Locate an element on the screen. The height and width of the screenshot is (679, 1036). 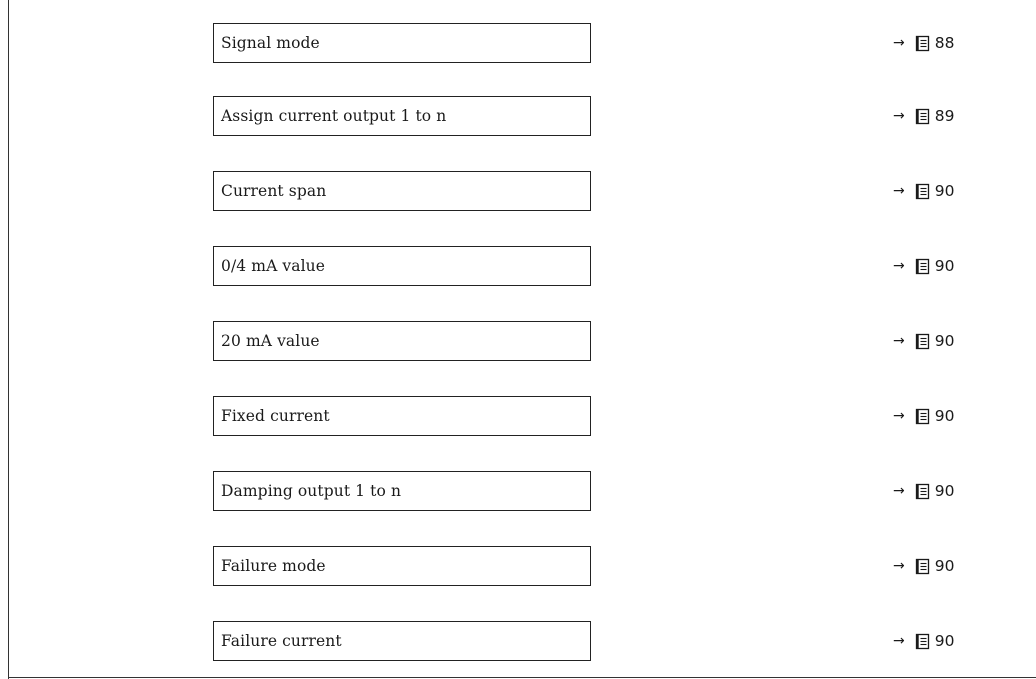
parameter-box: 0/4 mA value is located at coordinates (402, 266).